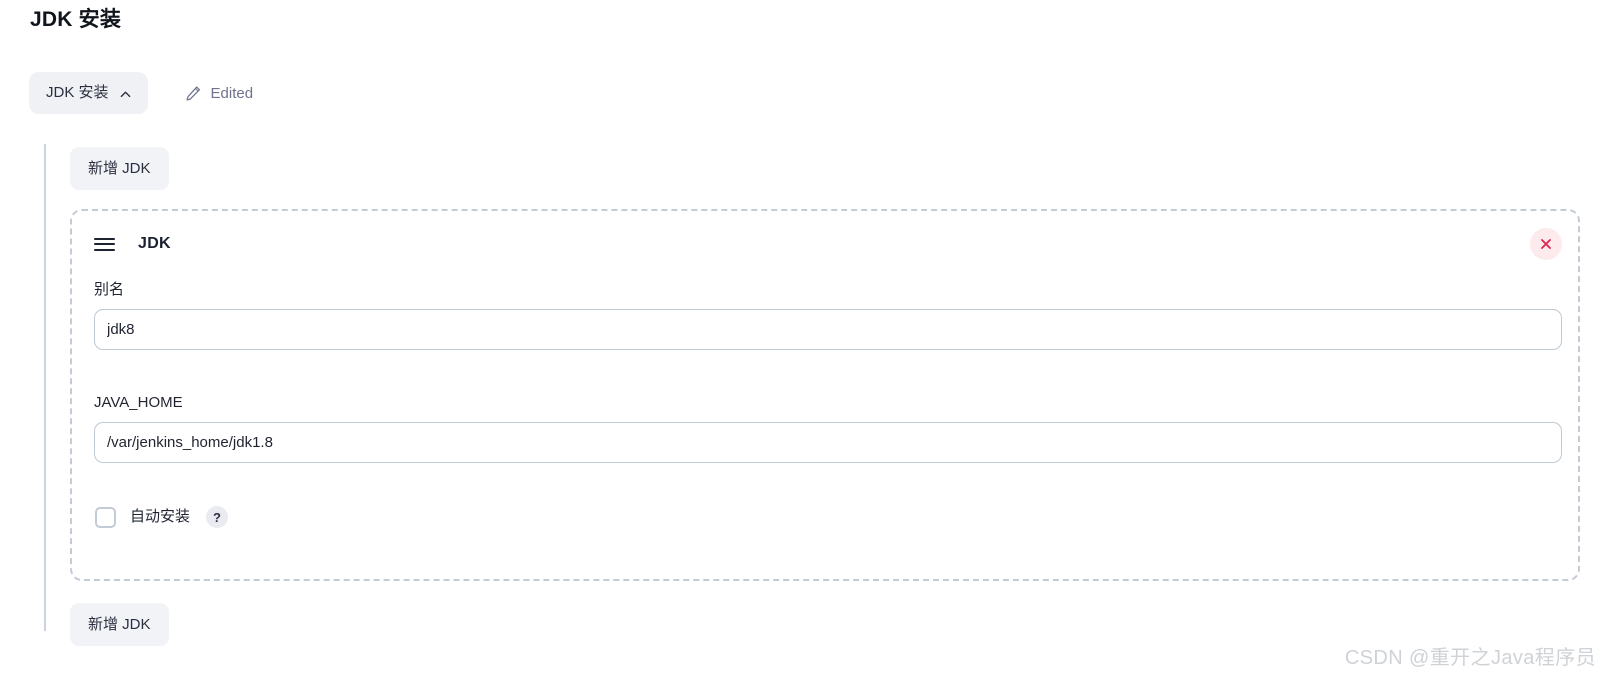  I want to click on close-icon, so click(1546, 244).